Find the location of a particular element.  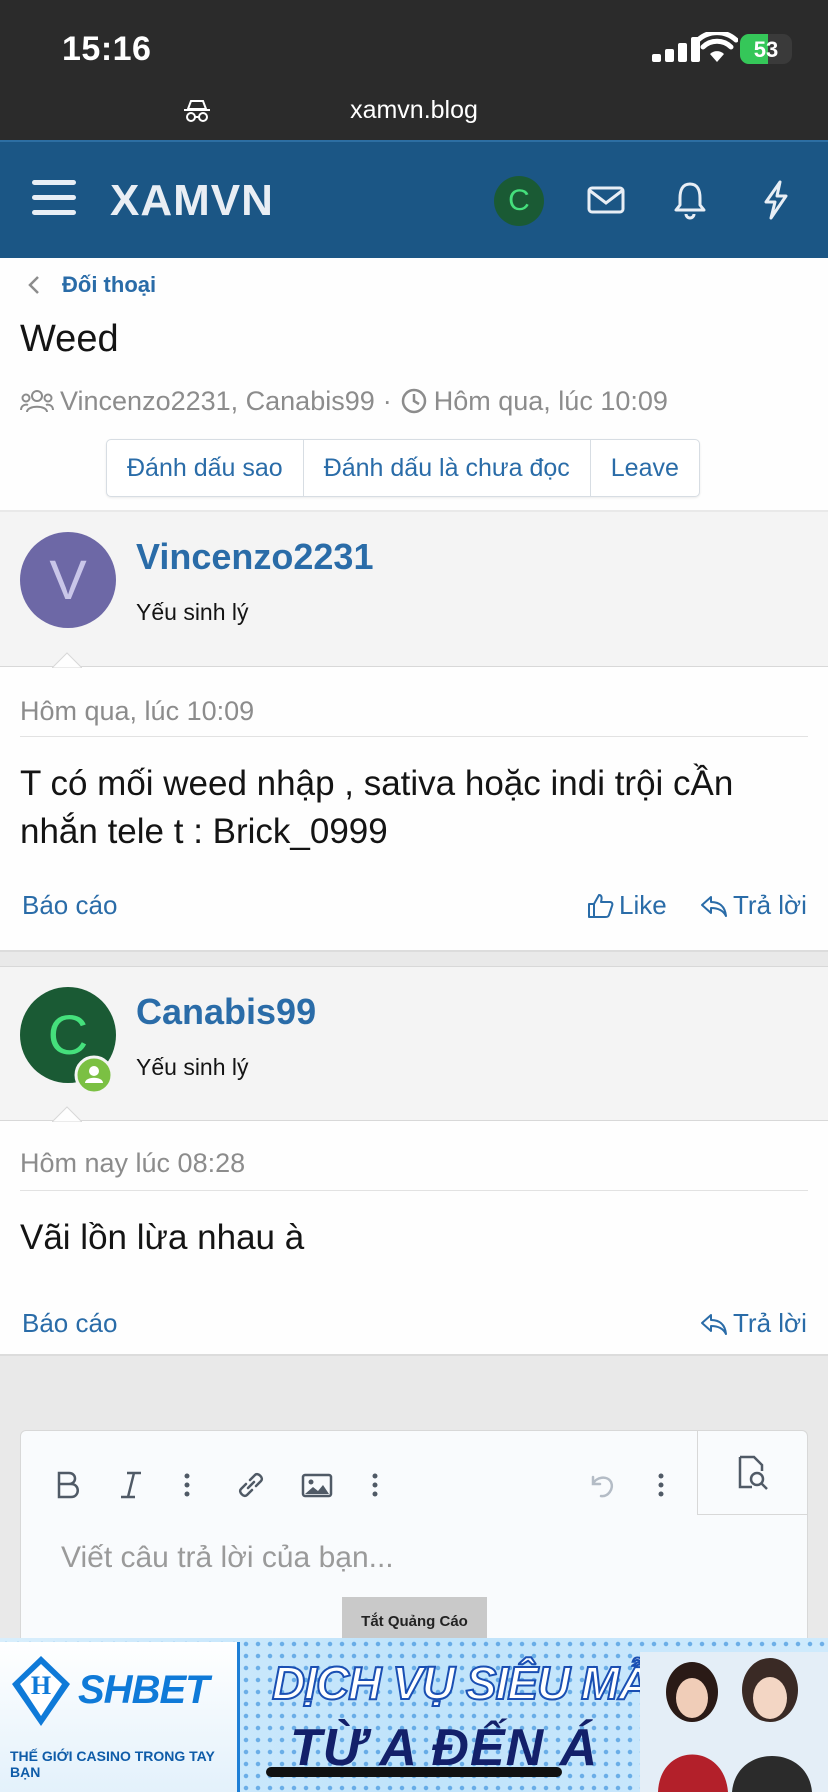

breadcrumb: Đối thoại is located at coordinates (89, 285).